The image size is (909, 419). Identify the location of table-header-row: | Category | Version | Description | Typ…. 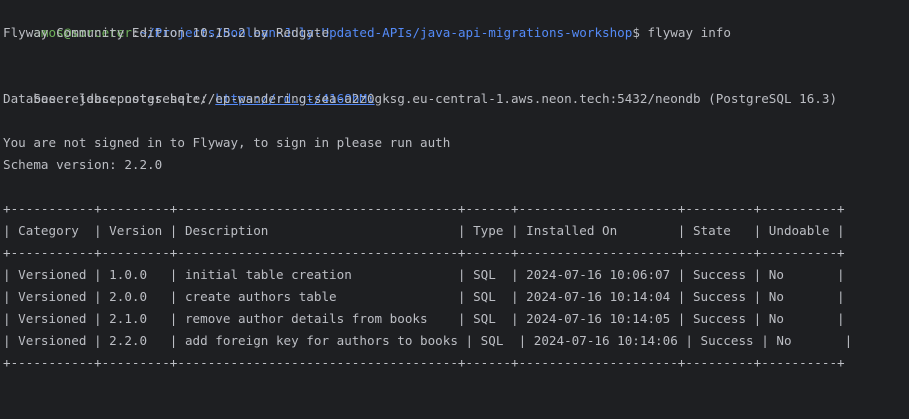
(424, 230).